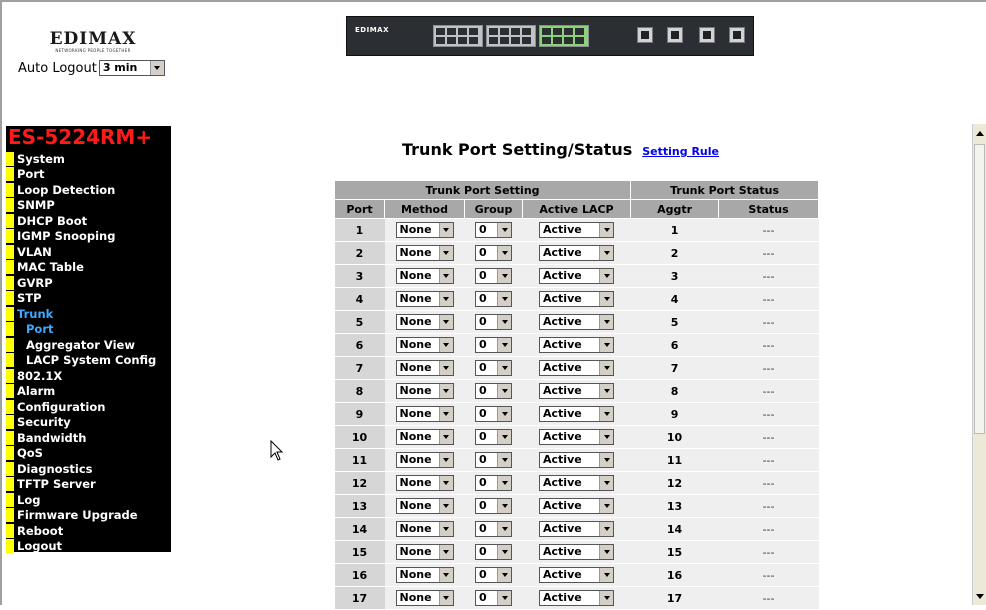  I want to click on auto-logout-select: 3 min, so click(131, 68).